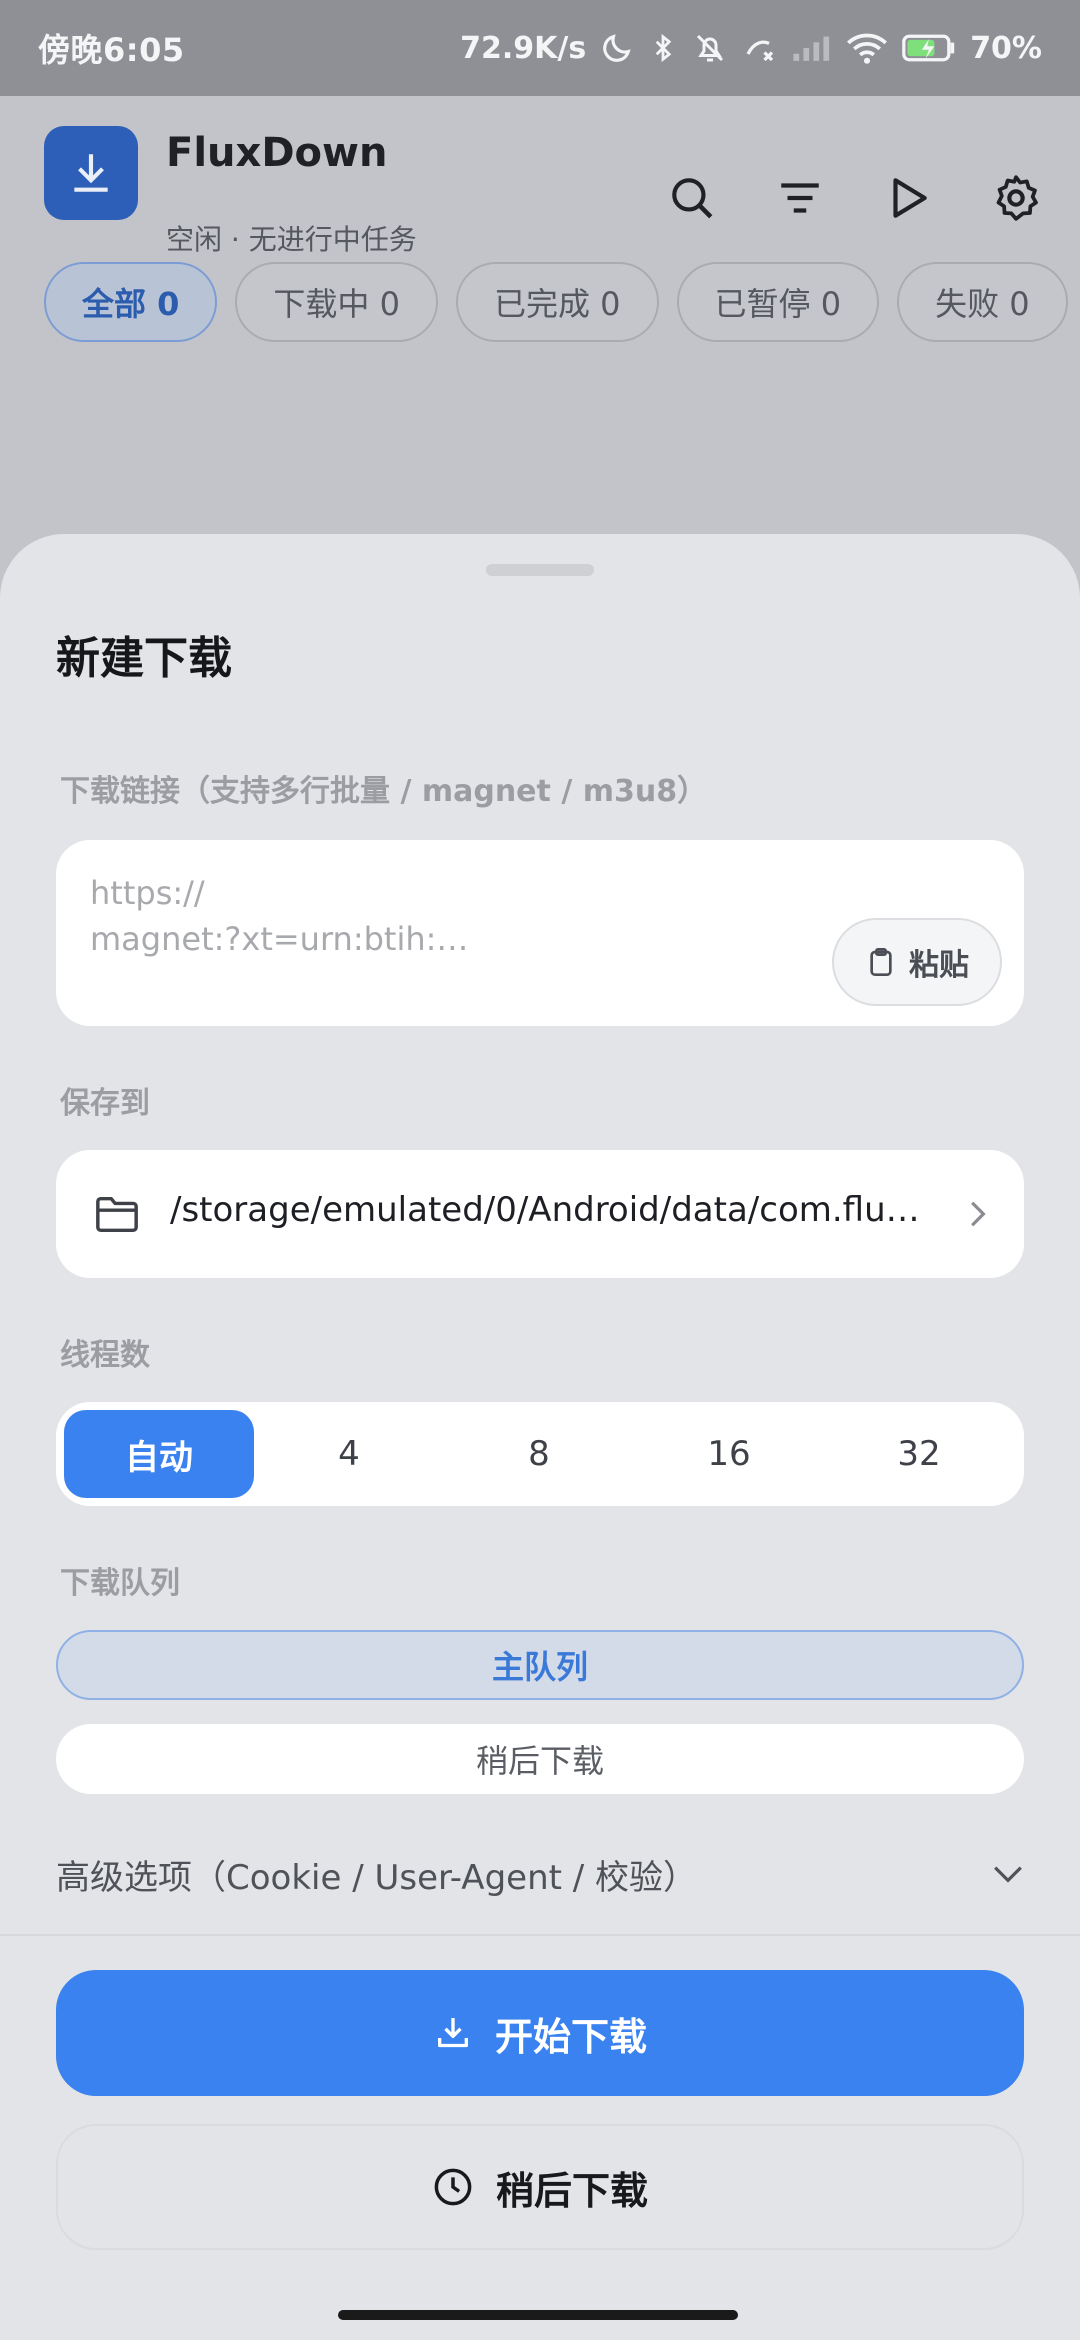 The width and height of the screenshot is (1080, 2340). What do you see at coordinates (538, 2315) in the screenshot?
I see `home-indicator` at bounding box center [538, 2315].